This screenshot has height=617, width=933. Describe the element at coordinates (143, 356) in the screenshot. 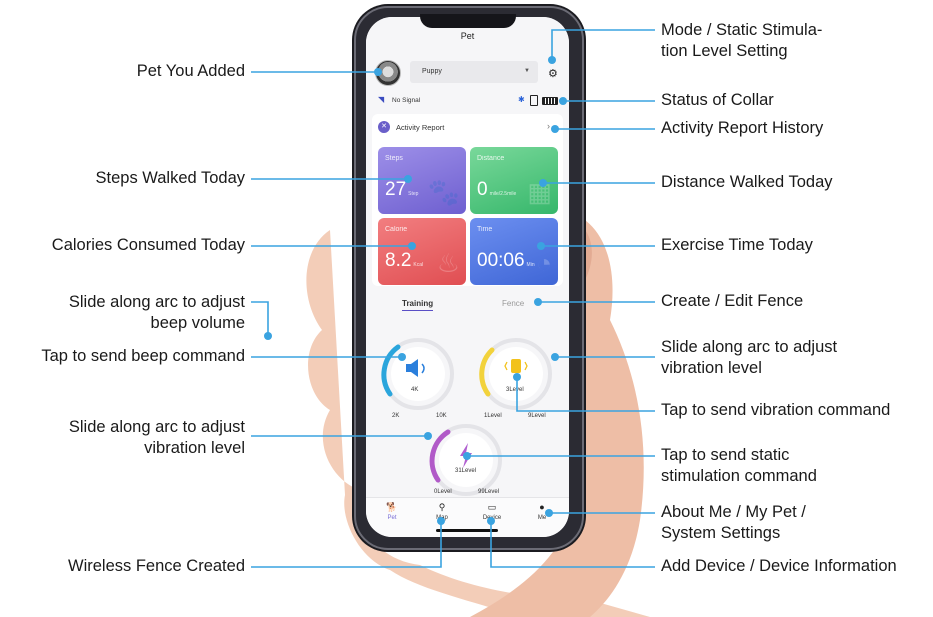

I see `label-beep-tap: Tap to send beep command` at that location.